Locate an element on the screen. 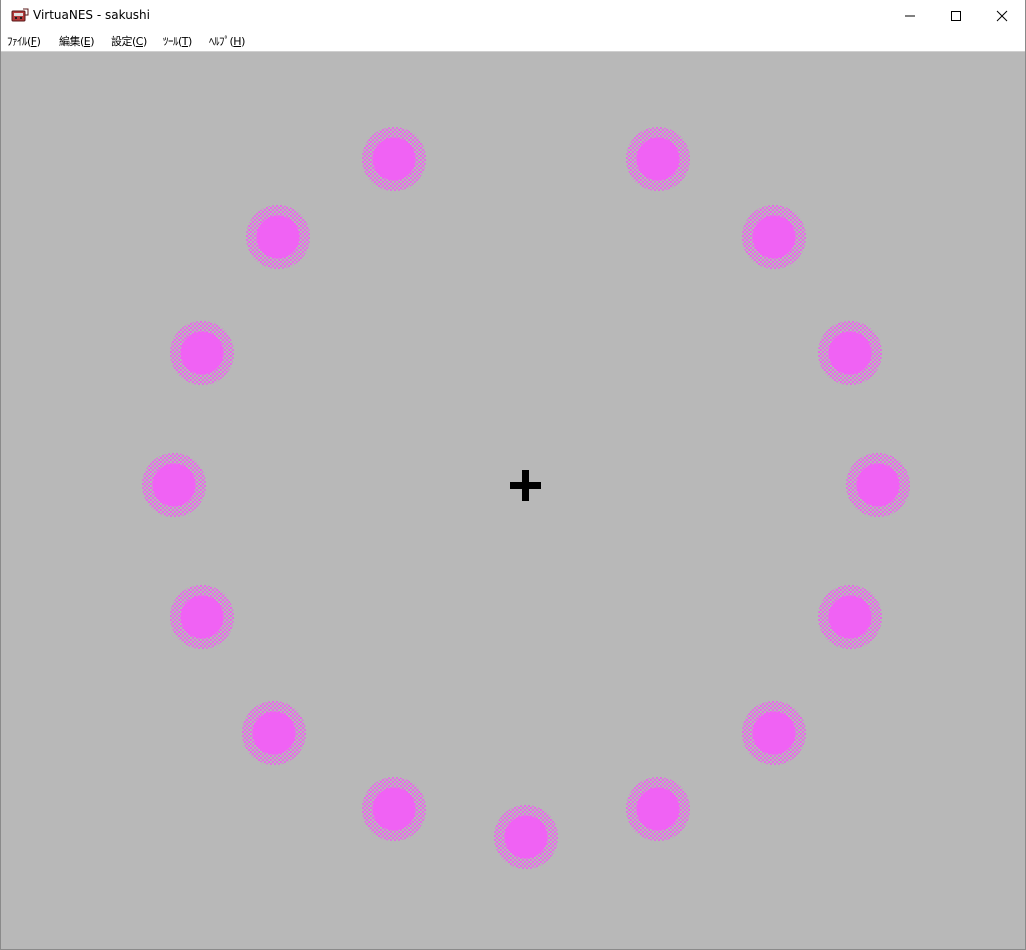 The image size is (1026, 950). menu-file-suffix: ) is located at coordinates (38, 41).